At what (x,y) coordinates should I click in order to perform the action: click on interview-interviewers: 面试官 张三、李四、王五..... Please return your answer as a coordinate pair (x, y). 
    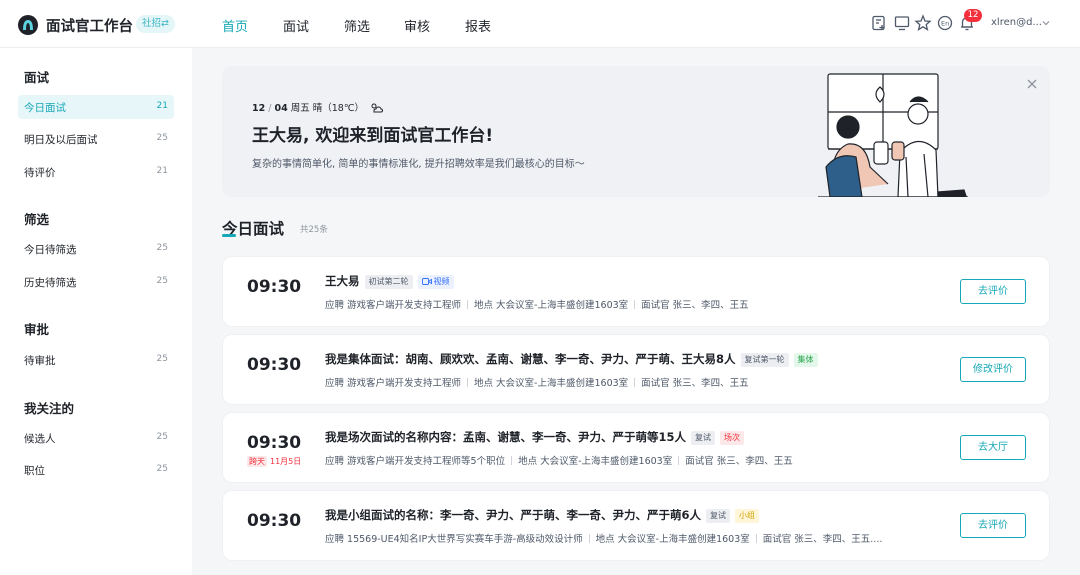
    Looking at the image, I should click on (822, 539).